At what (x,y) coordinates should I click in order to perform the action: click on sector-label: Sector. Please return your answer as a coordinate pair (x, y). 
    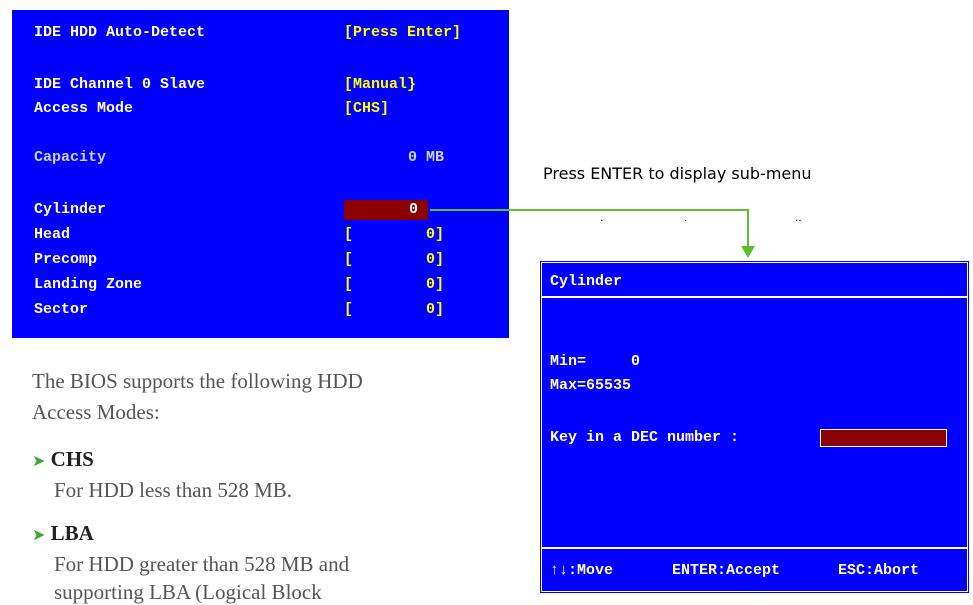
    Looking at the image, I should click on (61, 309).